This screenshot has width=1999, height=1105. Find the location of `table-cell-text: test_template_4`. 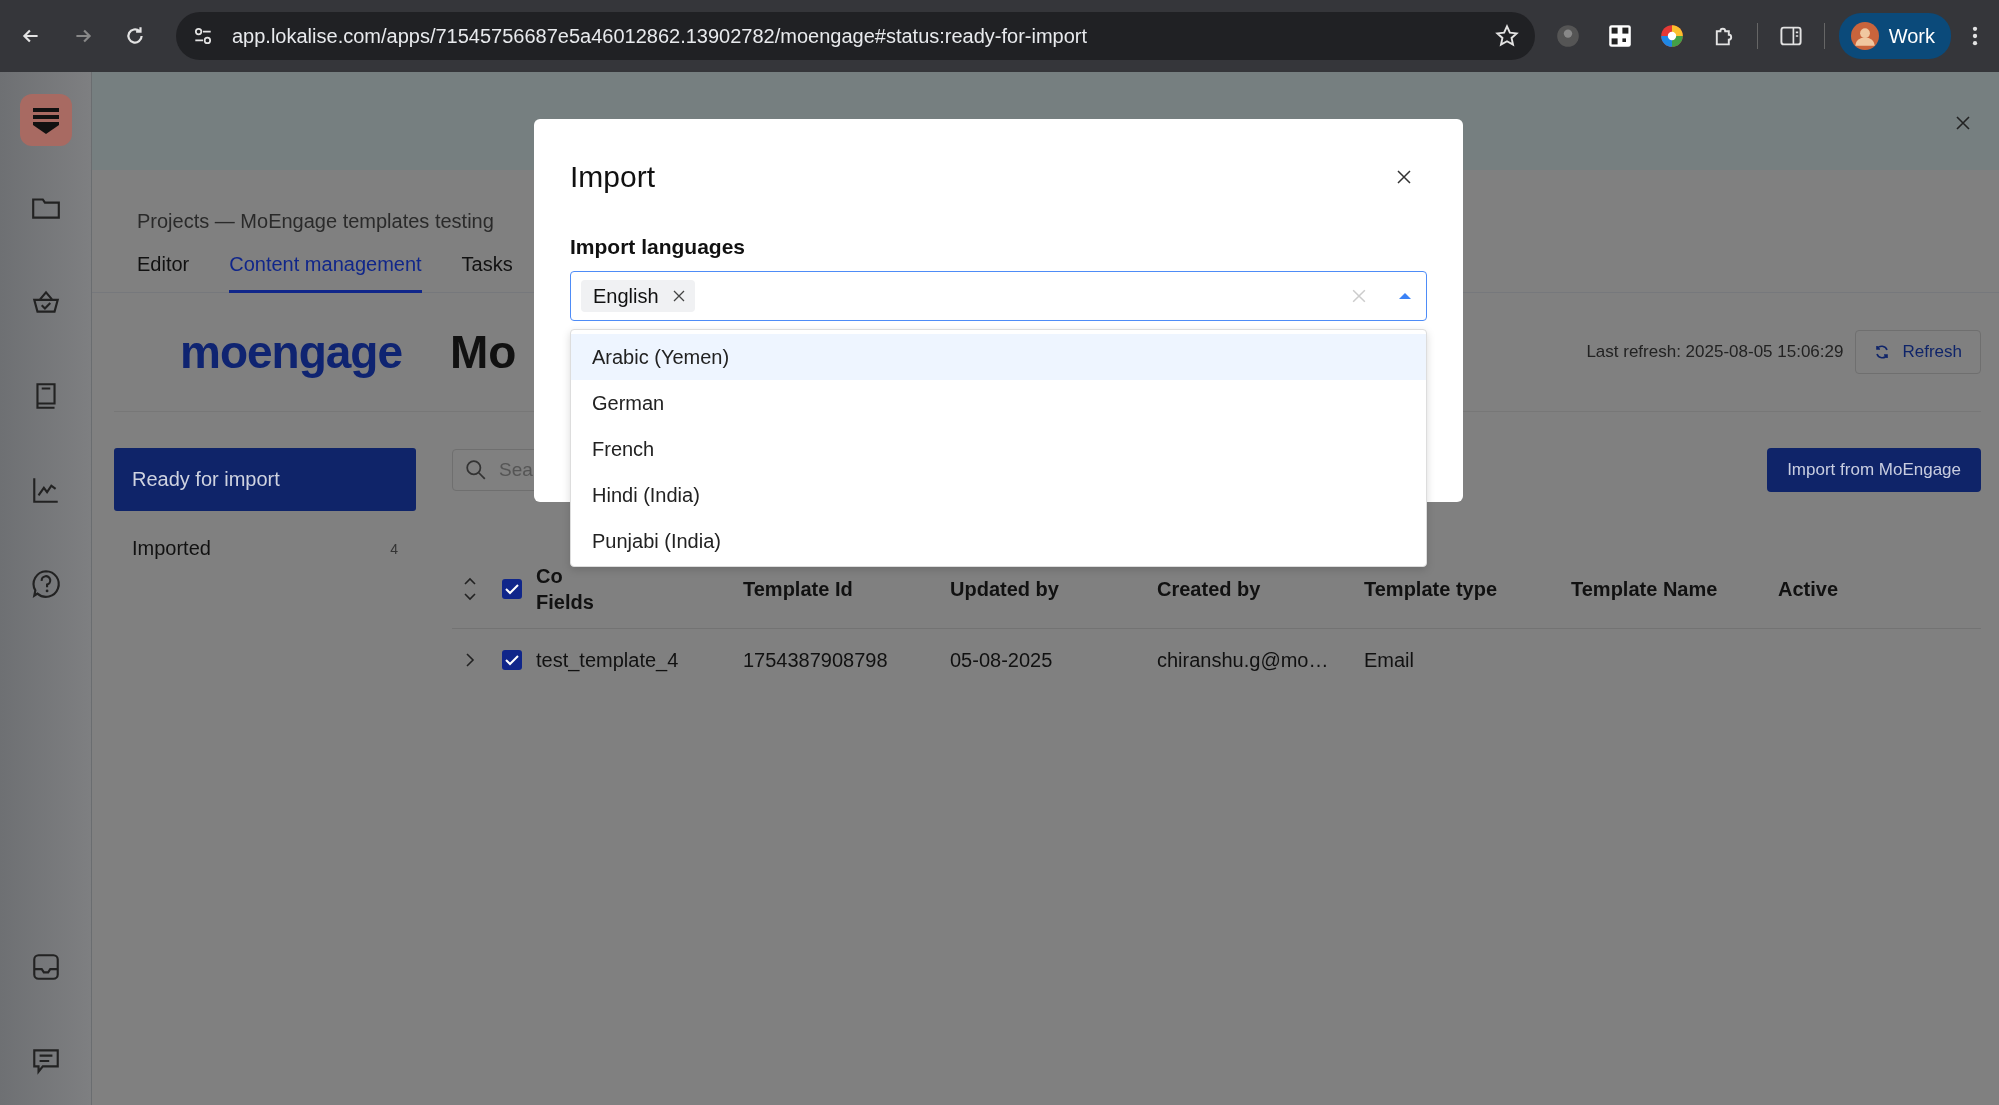

table-cell-text: test_template_4 is located at coordinates (608, 660).